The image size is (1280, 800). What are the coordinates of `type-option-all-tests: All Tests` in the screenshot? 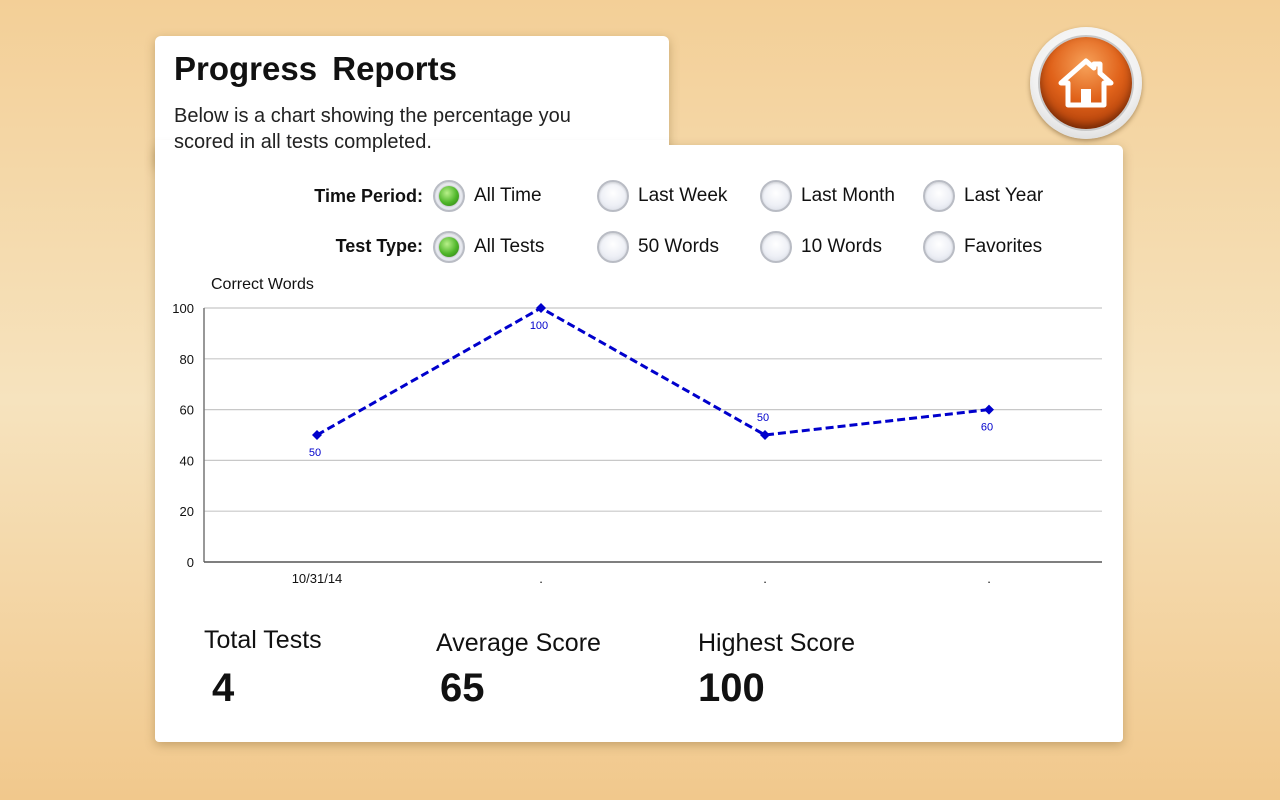 It's located at (488, 247).